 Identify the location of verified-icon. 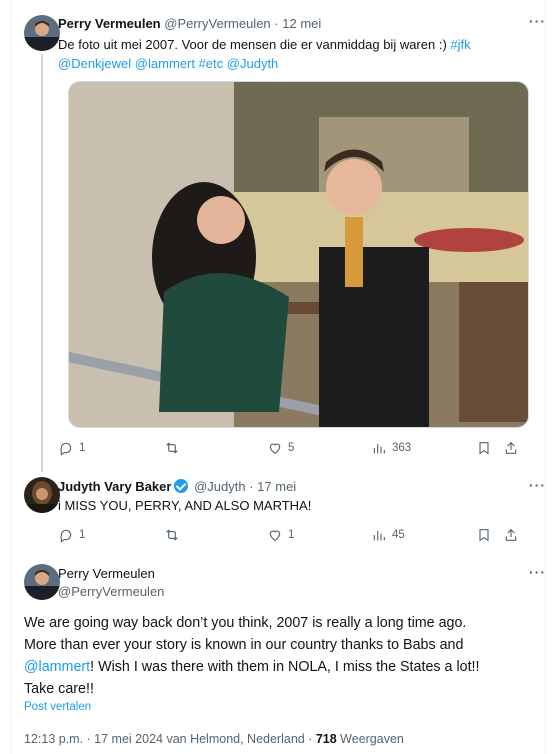
(181, 486).